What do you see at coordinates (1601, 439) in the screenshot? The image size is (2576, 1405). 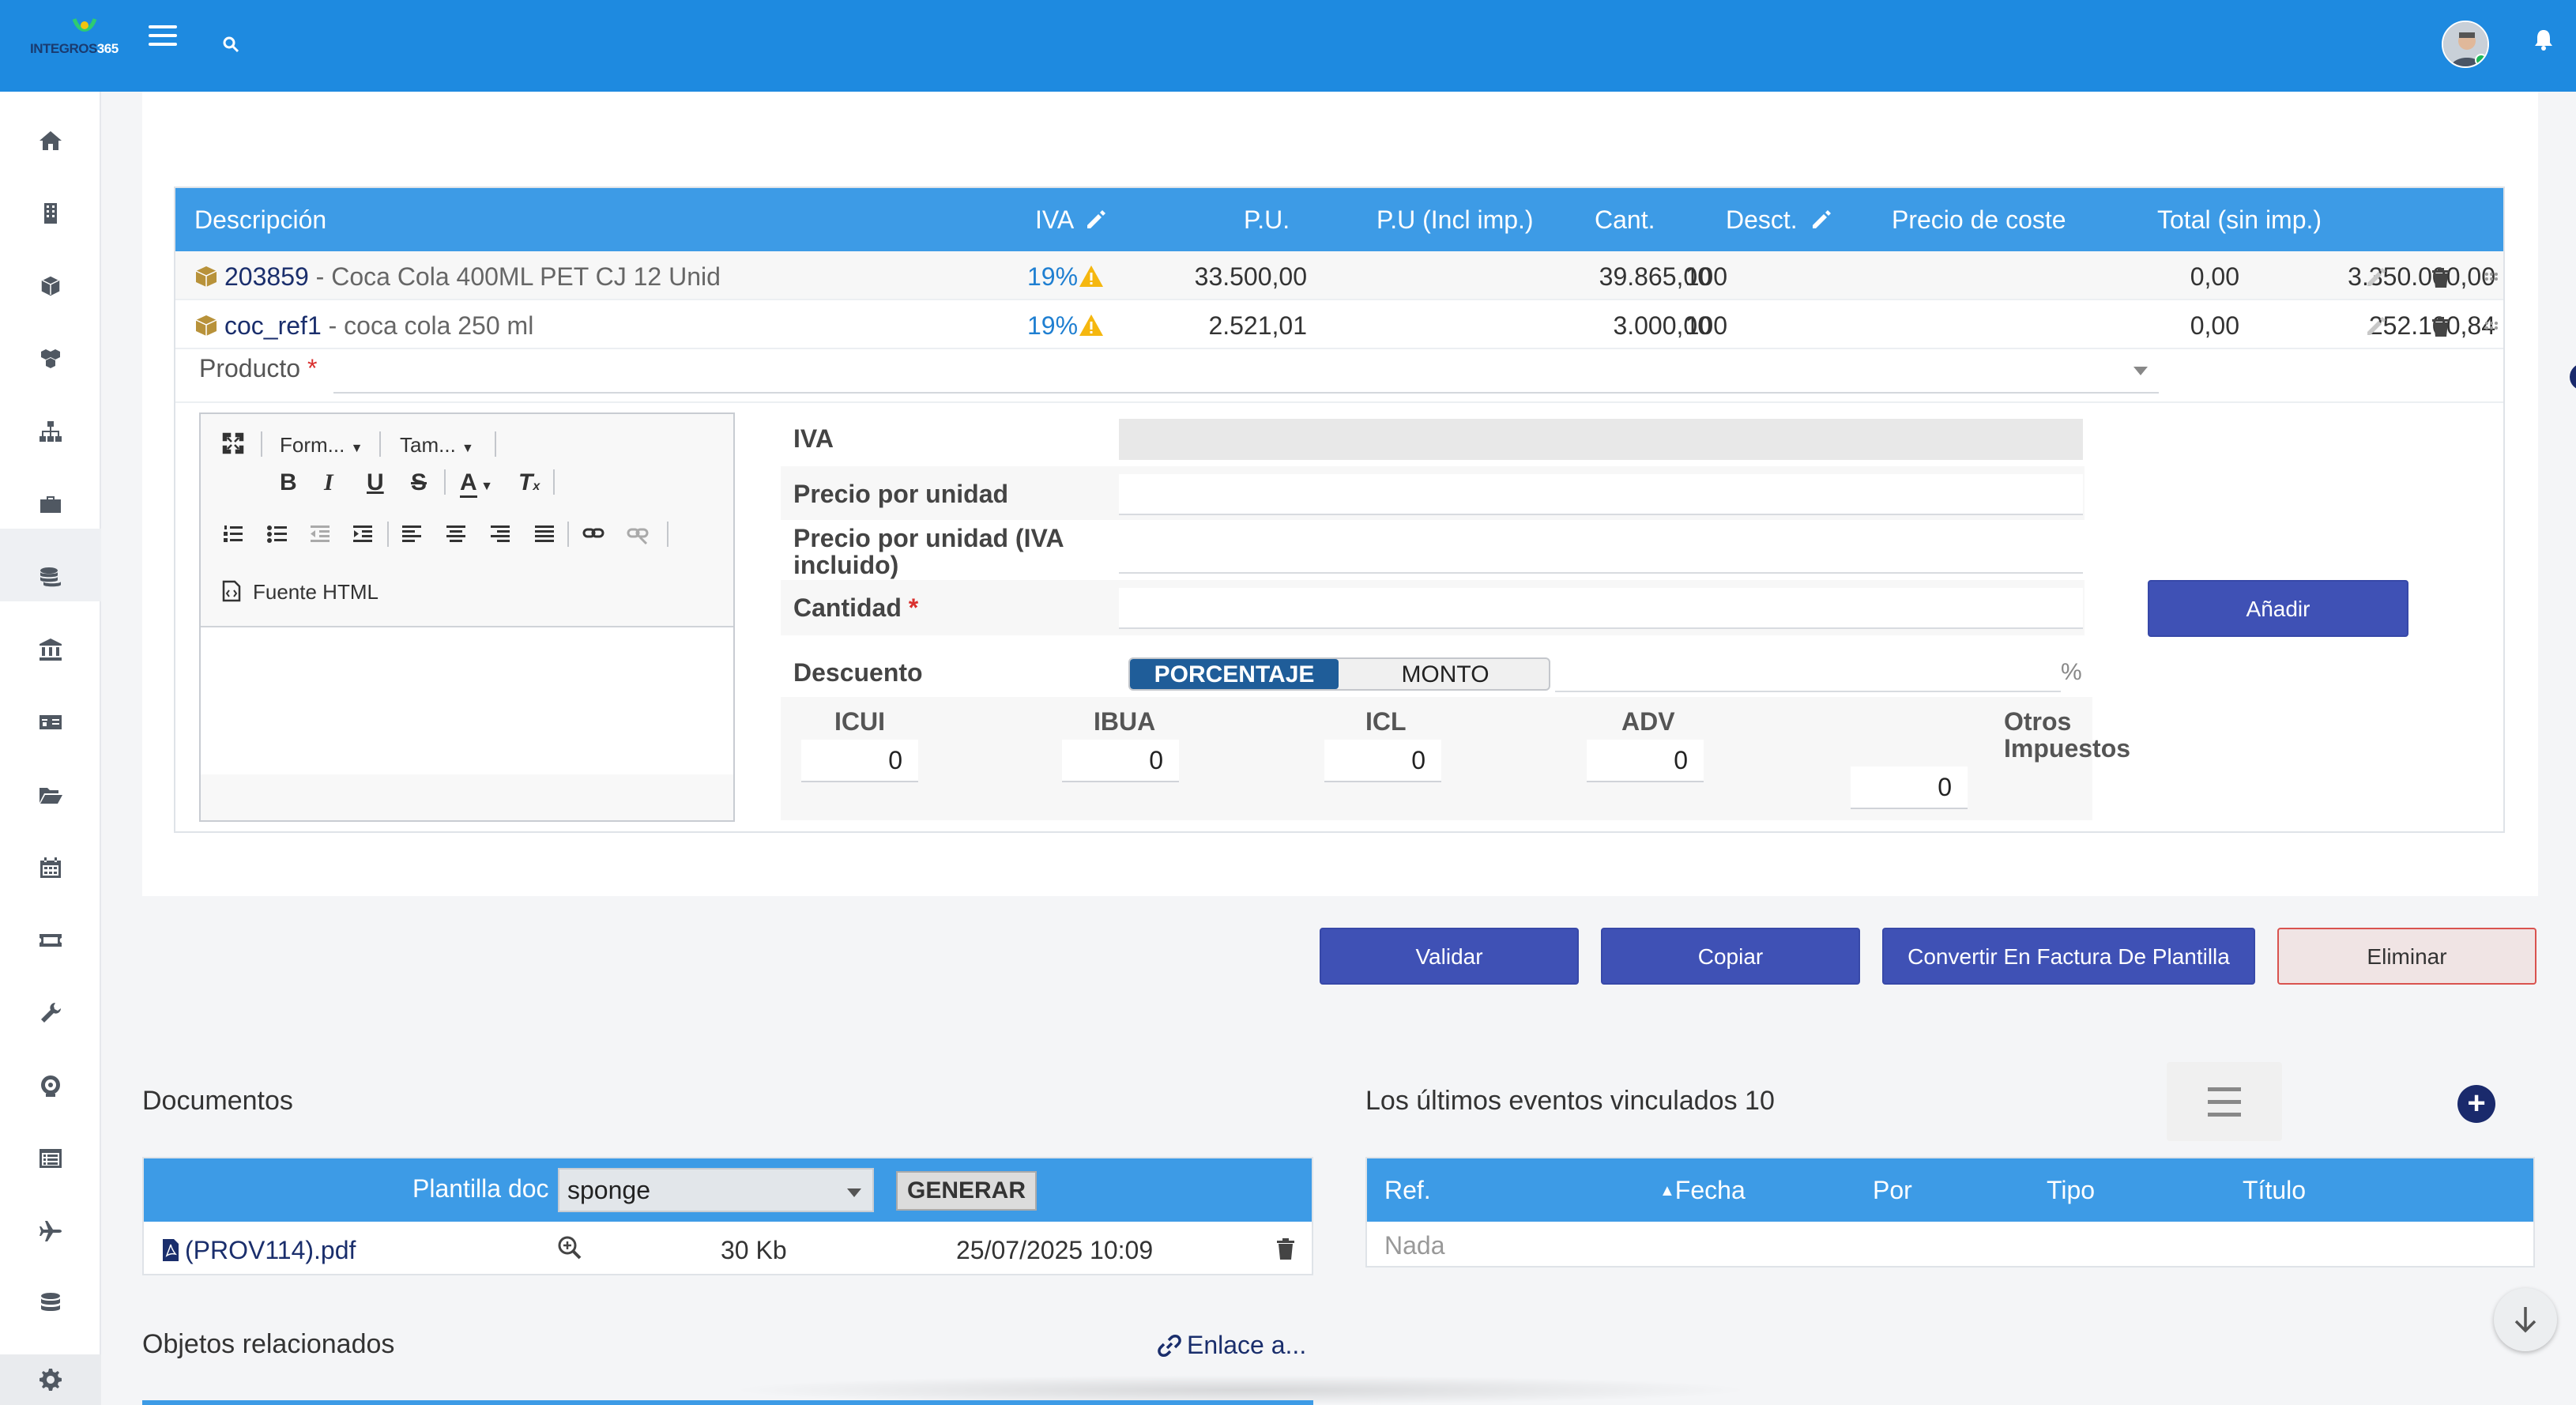 I see `iva-input` at bounding box center [1601, 439].